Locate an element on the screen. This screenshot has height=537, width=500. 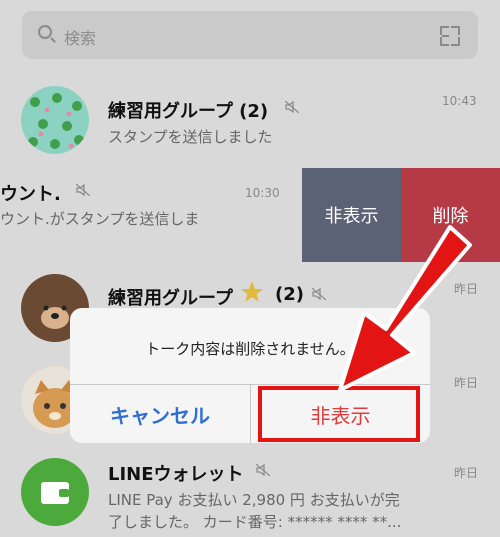
annotation-arrow-icon is located at coordinates (405, 308).